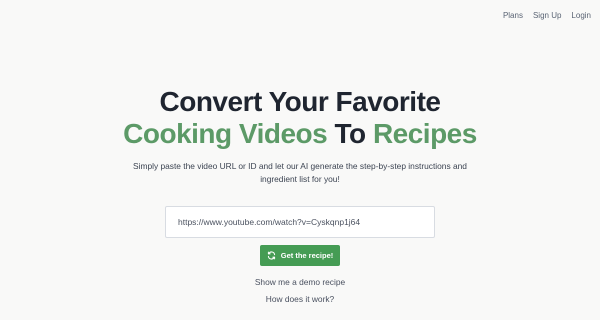 The height and width of the screenshot is (320, 600). Describe the element at coordinates (271, 255) in the screenshot. I see `refresh-icon` at that location.